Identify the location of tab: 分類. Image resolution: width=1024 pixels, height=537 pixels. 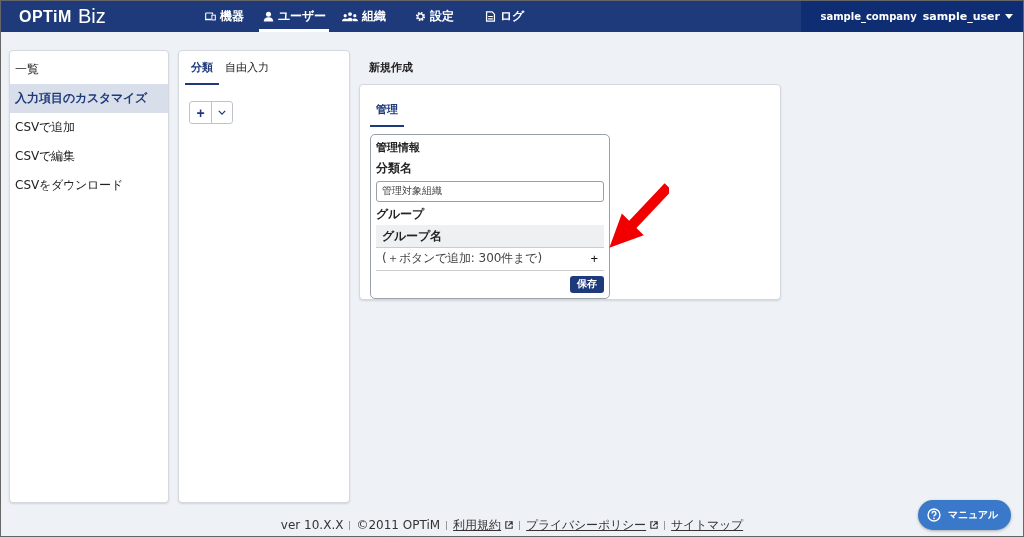
(202, 68).